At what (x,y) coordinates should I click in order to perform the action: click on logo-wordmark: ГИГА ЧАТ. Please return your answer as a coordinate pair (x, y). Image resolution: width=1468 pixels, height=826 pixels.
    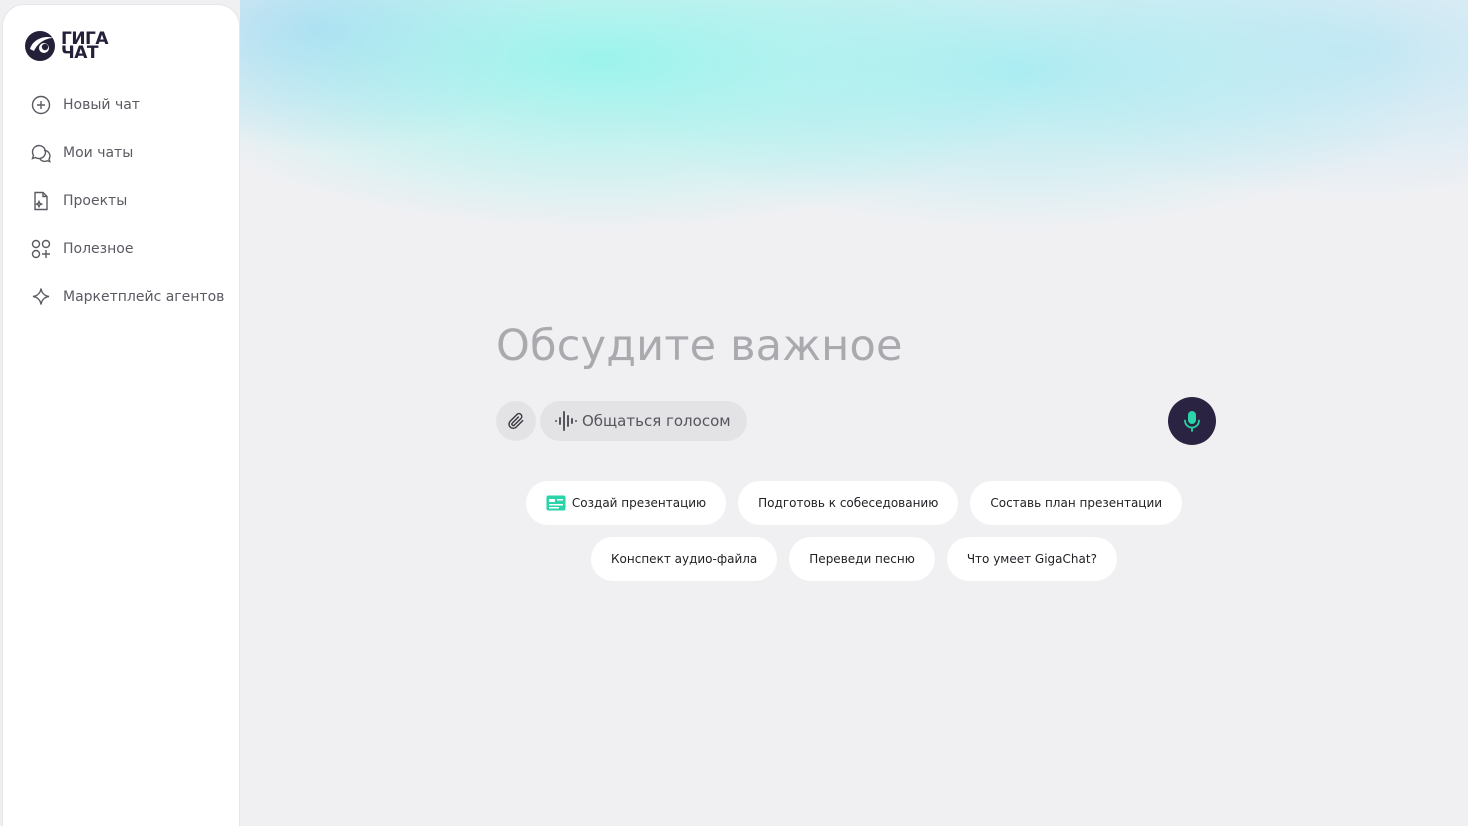
    Looking at the image, I should click on (85, 47).